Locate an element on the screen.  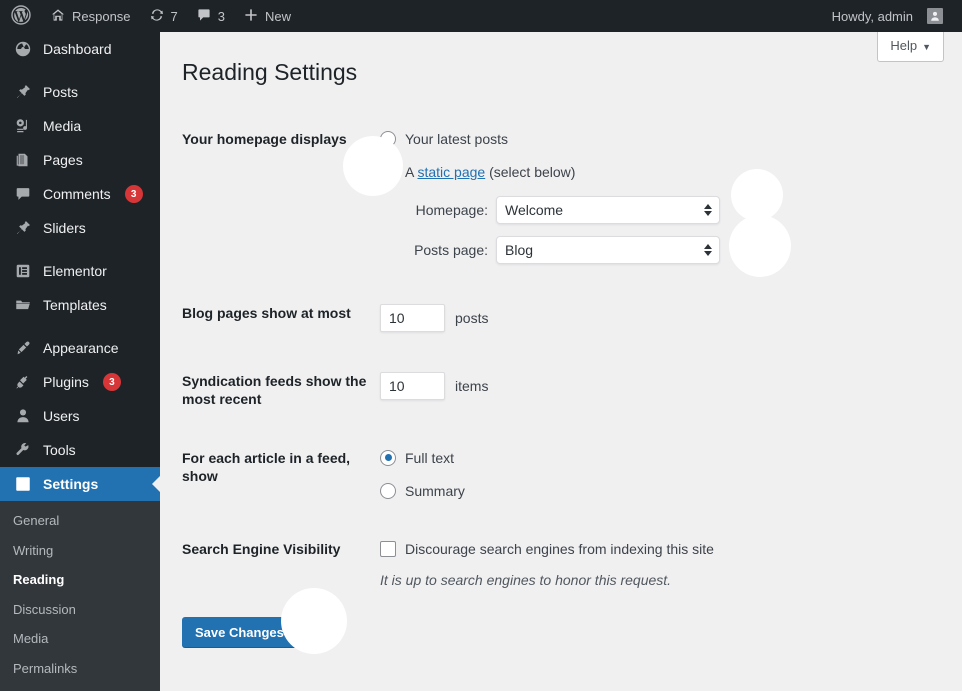
radio-full-text: Full text is located at coordinates (666, 458).